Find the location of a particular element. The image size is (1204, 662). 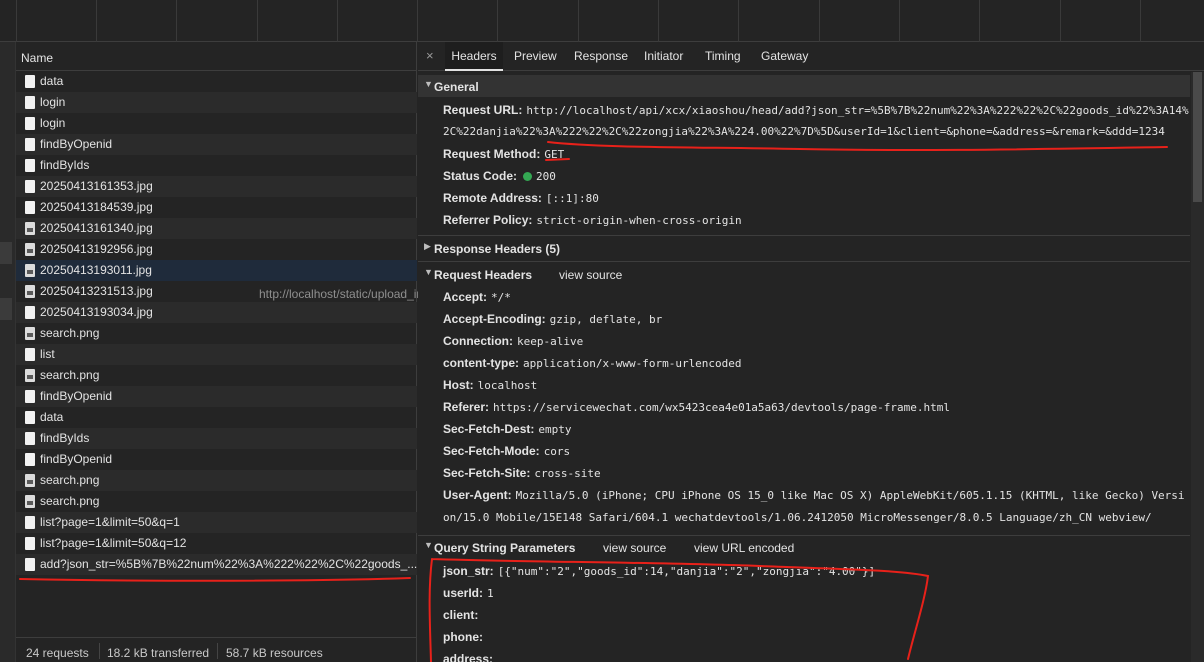

header-value: keep-alive is located at coordinates (550, 341).